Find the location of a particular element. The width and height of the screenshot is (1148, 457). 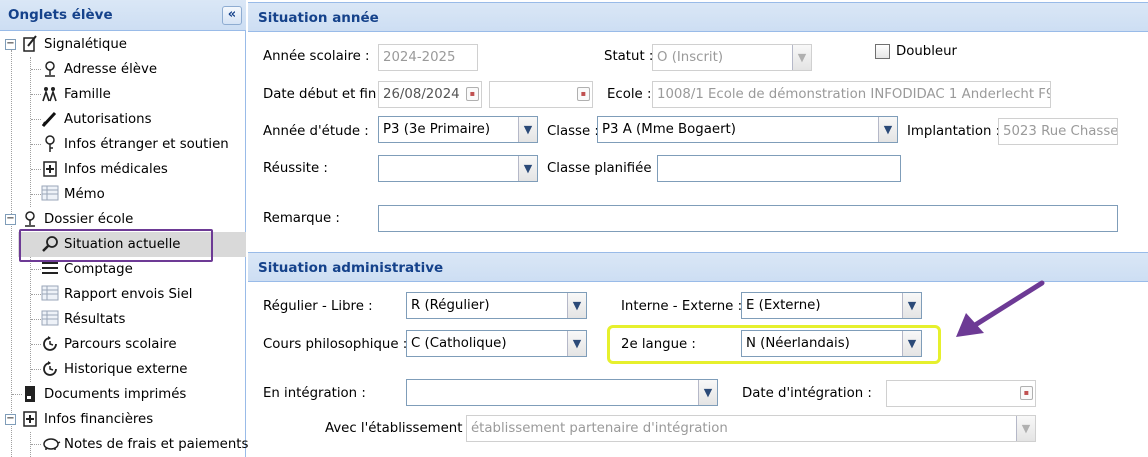

classe-label: Classe : is located at coordinates (573, 131).